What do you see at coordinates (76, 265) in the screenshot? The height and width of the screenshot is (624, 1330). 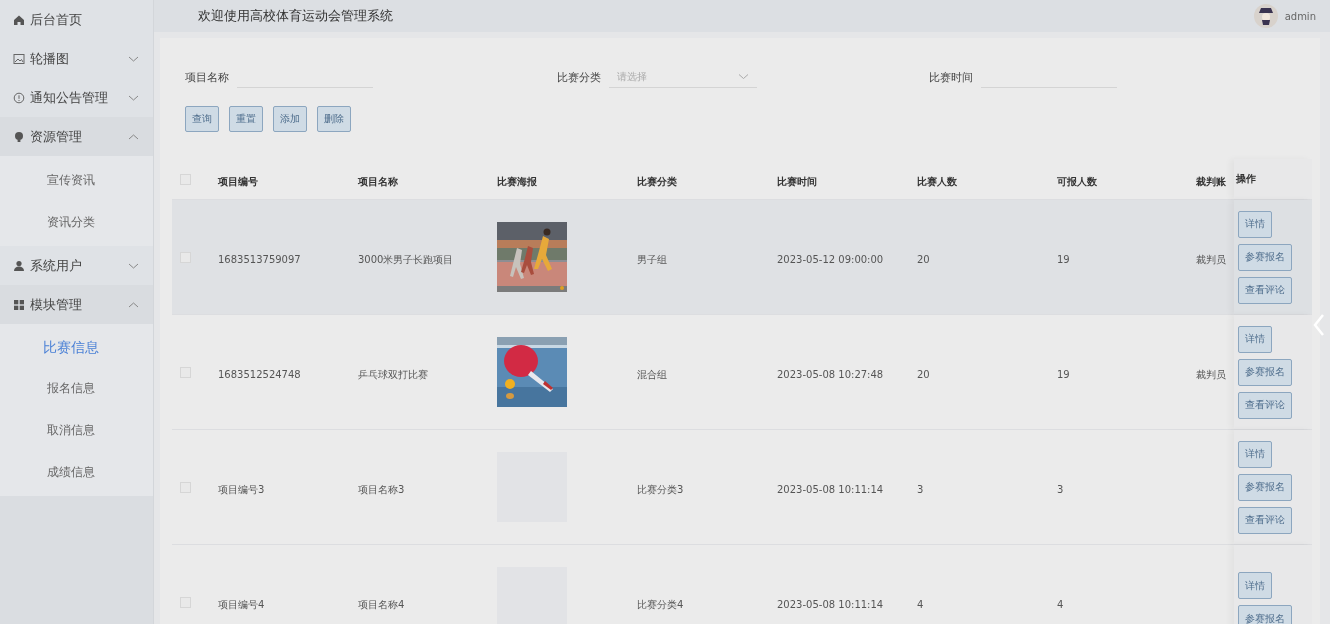 I see `menu-item: 系统用户` at bounding box center [76, 265].